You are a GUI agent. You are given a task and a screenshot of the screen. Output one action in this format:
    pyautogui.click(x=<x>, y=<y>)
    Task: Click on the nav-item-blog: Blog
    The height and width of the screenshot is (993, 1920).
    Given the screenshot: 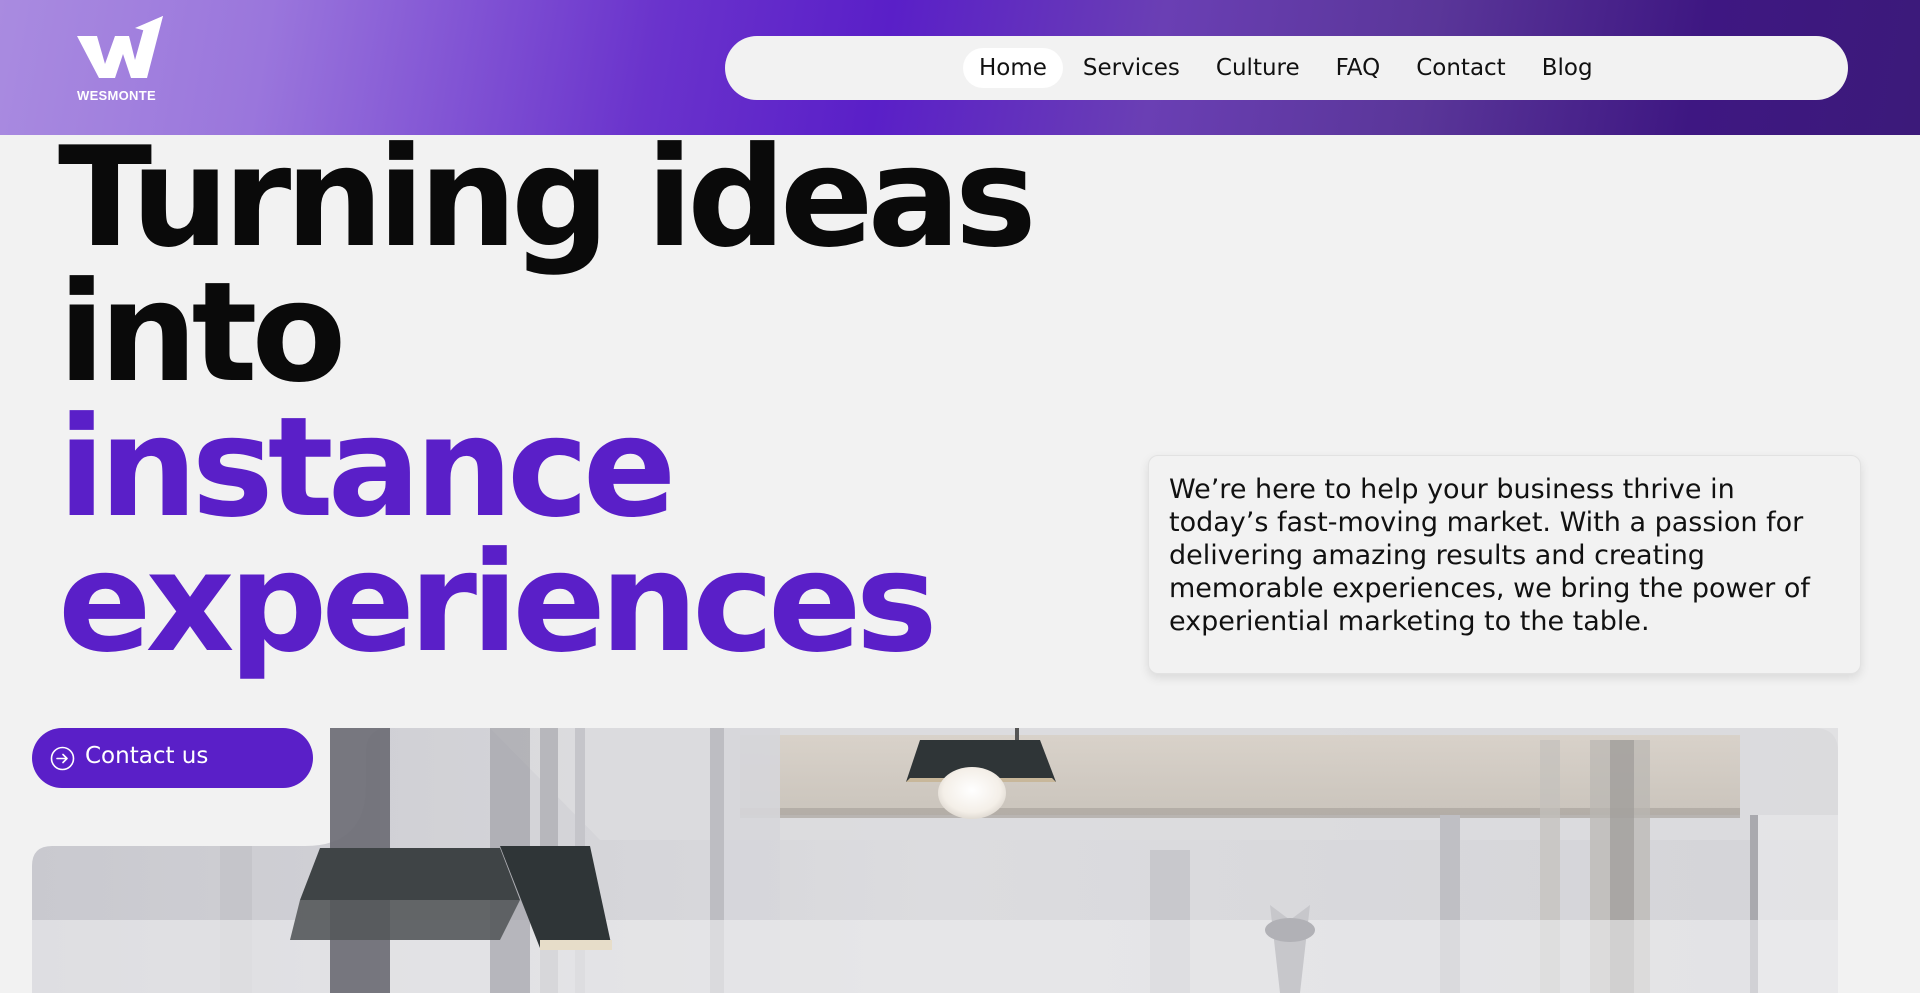 What is the action you would take?
    pyautogui.click(x=1567, y=68)
    